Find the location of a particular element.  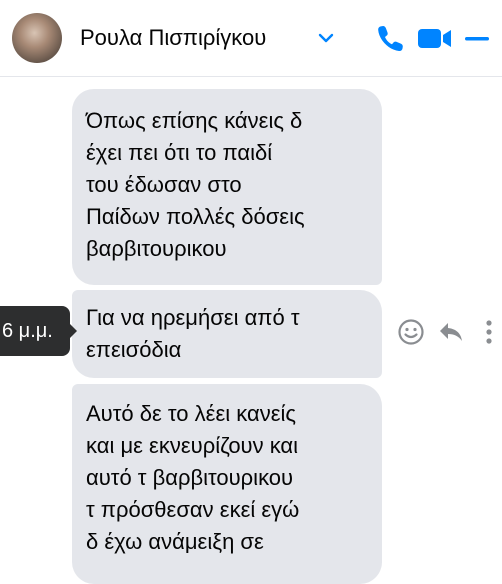

message-line: Αυτό δε το λέει κανείς is located at coordinates (191, 413).